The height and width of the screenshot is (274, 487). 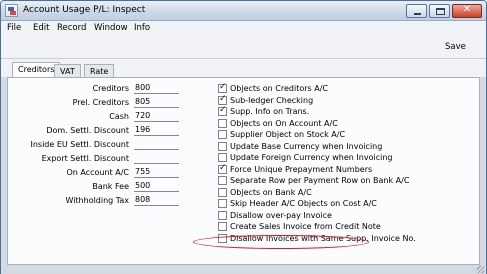 What do you see at coordinates (111, 28) in the screenshot?
I see `menu-window: Window` at bounding box center [111, 28].